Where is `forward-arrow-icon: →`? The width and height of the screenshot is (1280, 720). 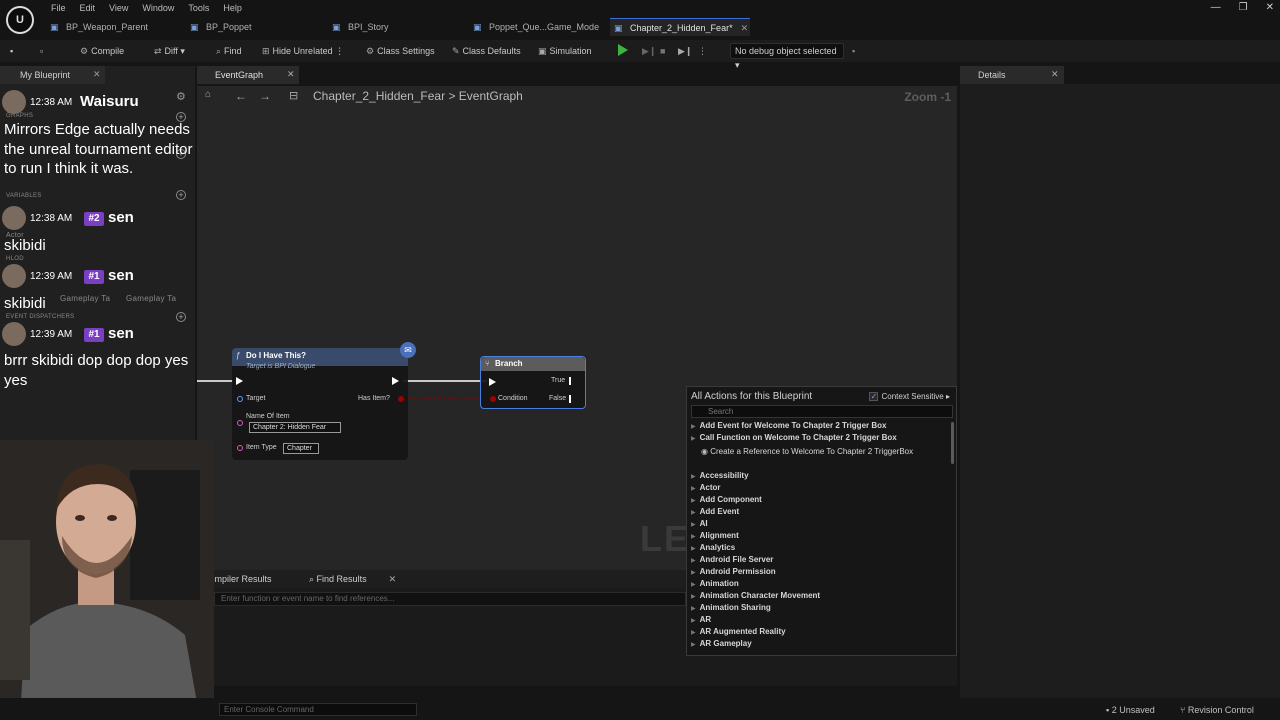
forward-arrow-icon: → is located at coordinates (265, 96).